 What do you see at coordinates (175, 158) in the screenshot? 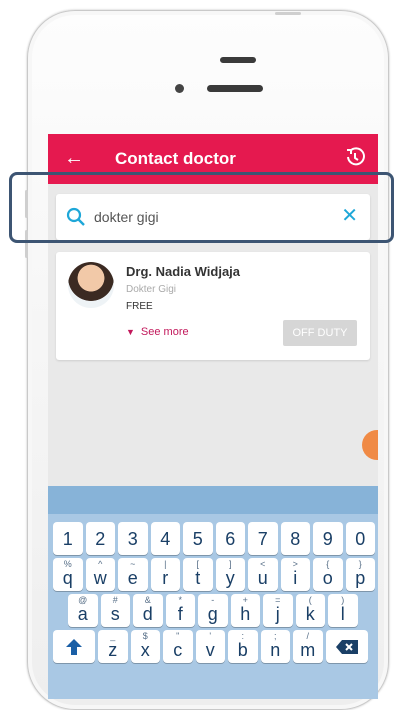
I see `page-title: Contact doctor` at bounding box center [175, 158].